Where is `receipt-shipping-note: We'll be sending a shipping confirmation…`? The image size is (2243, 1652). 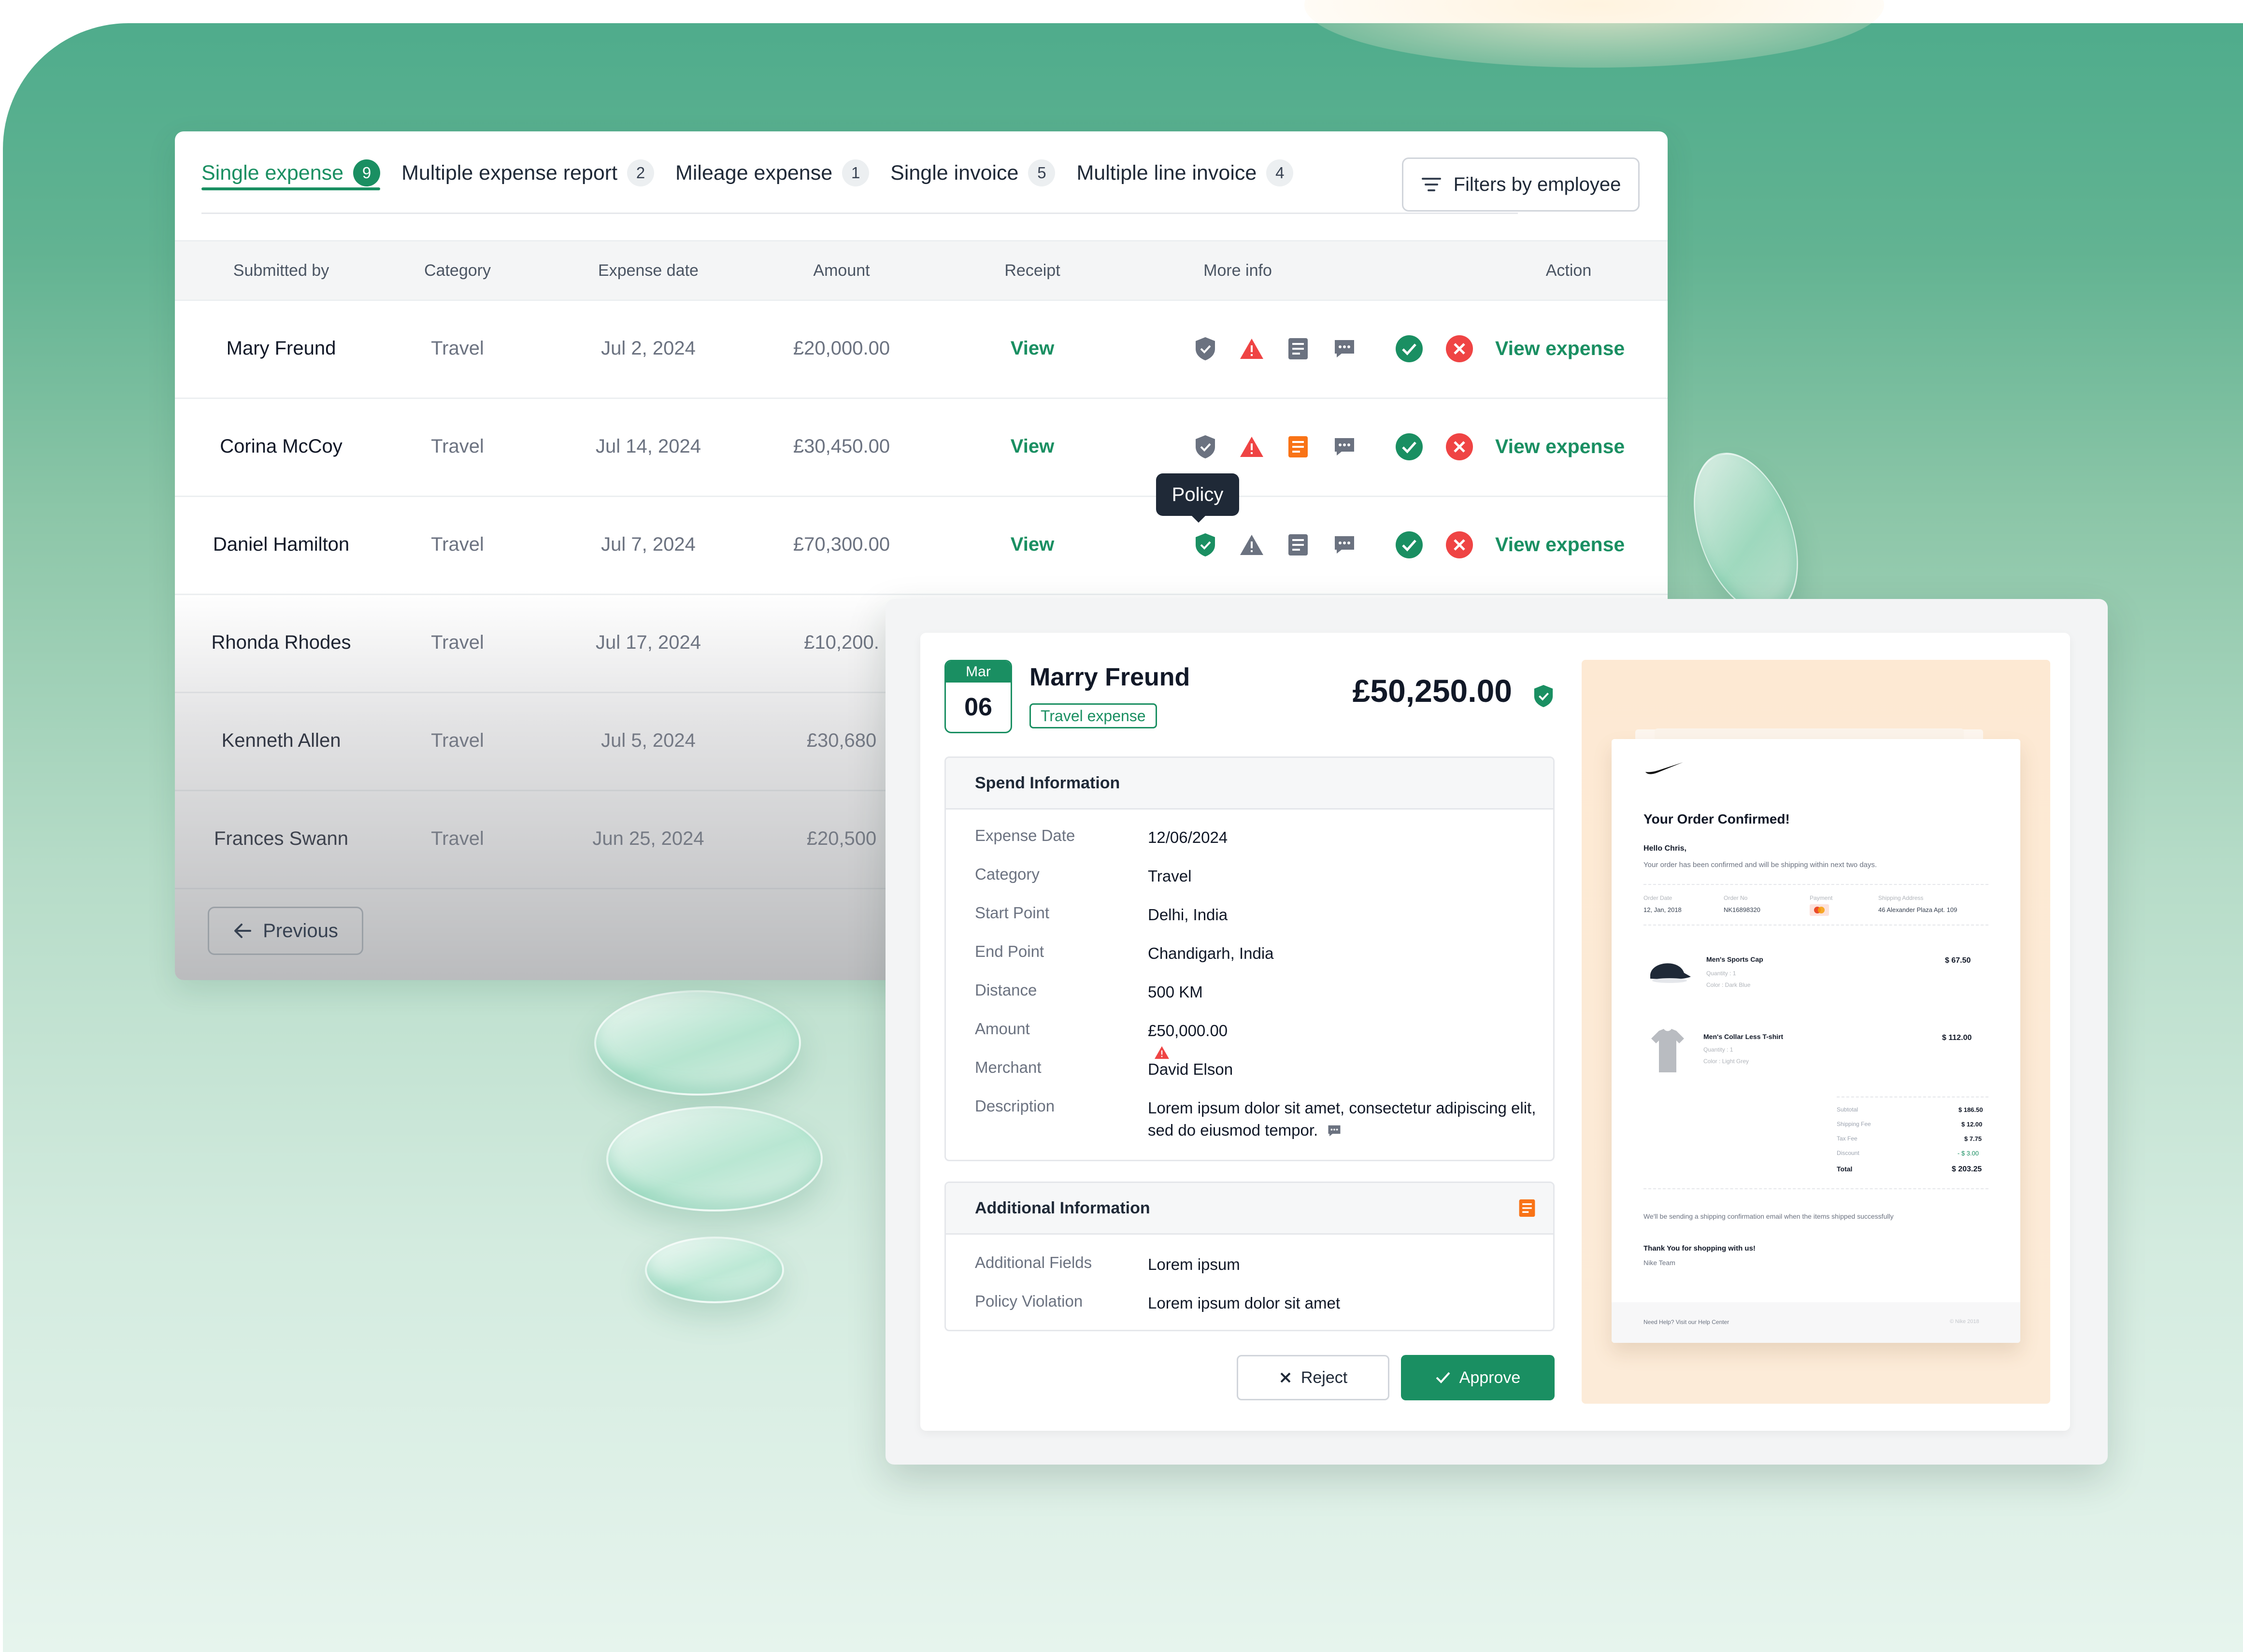
receipt-shipping-note: We'll be sending a shipping confirmation… is located at coordinates (1768, 1216).